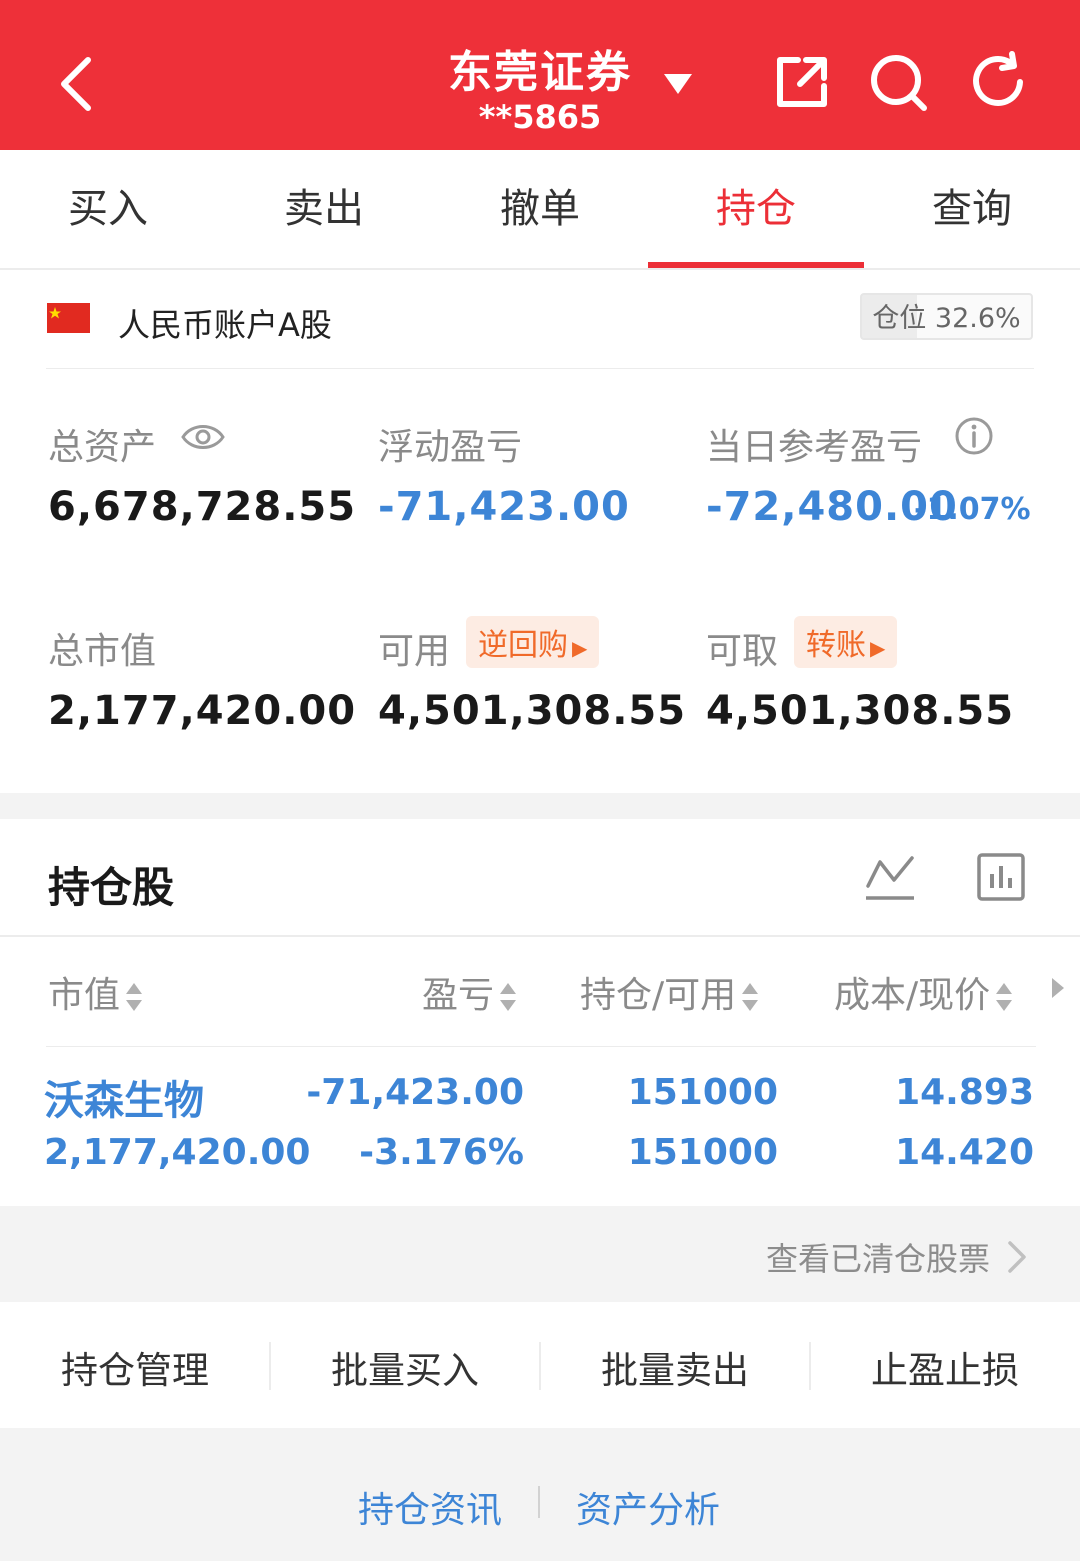 The image size is (1080, 1561). What do you see at coordinates (946, 316) in the screenshot?
I see `position-ratio-badge: 仓位 32.6%` at bounding box center [946, 316].